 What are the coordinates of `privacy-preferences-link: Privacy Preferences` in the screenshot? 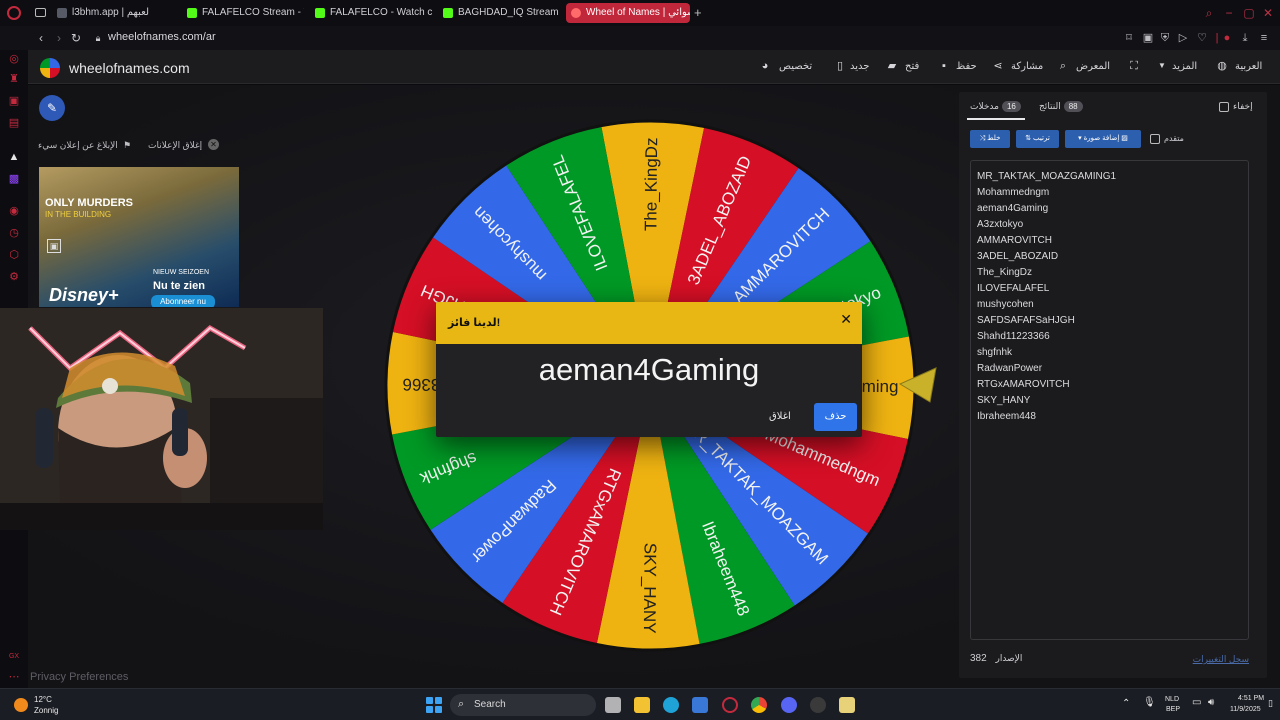 It's located at (79, 677).